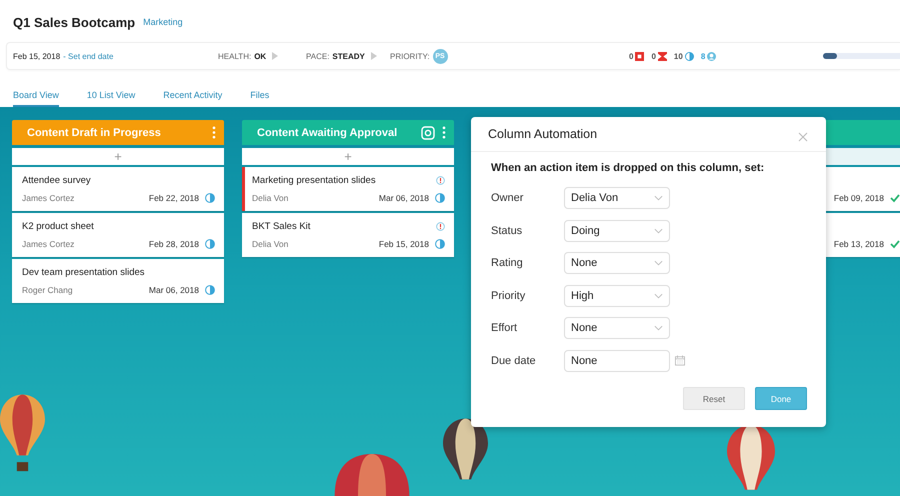 The height and width of the screenshot is (496, 900). Describe the element at coordinates (410, 56) in the screenshot. I see `priority-label: PRIORITY:` at that location.